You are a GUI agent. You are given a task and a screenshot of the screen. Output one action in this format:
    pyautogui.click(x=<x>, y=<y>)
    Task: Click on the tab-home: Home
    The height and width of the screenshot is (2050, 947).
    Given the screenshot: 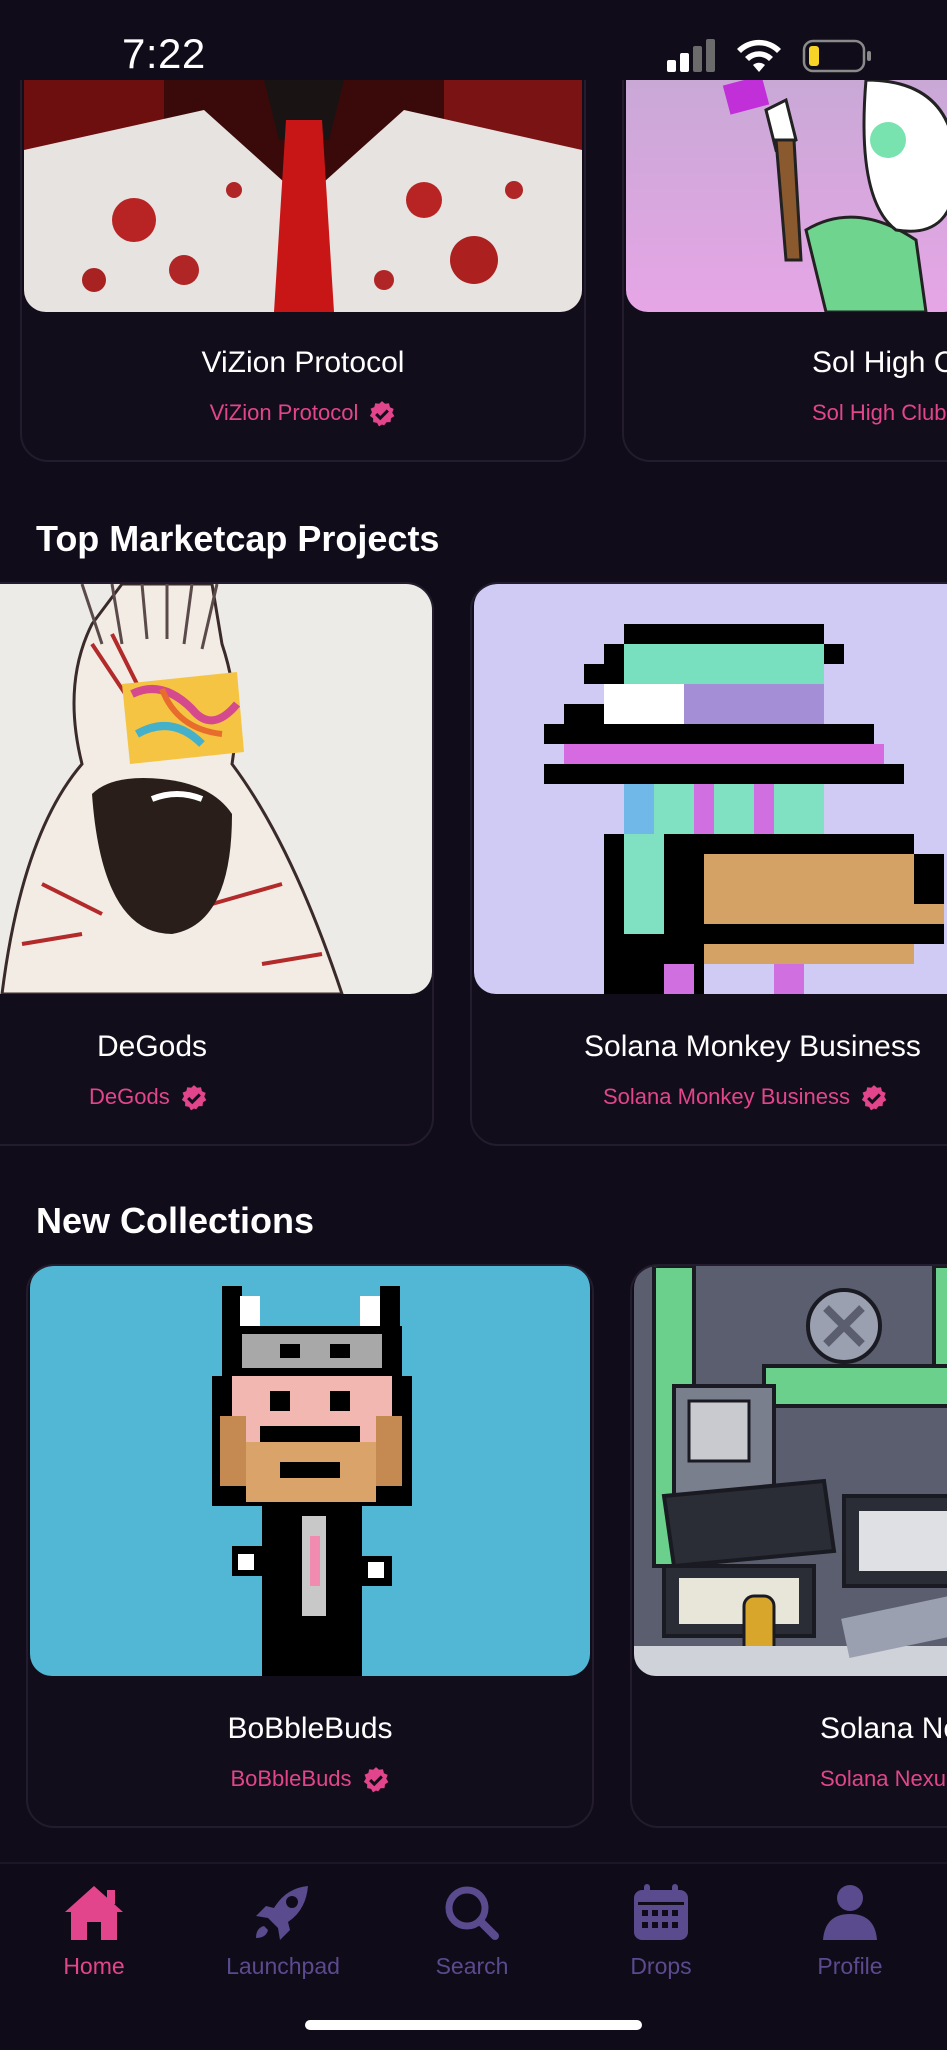 What is the action you would take?
    pyautogui.click(x=94, y=1931)
    